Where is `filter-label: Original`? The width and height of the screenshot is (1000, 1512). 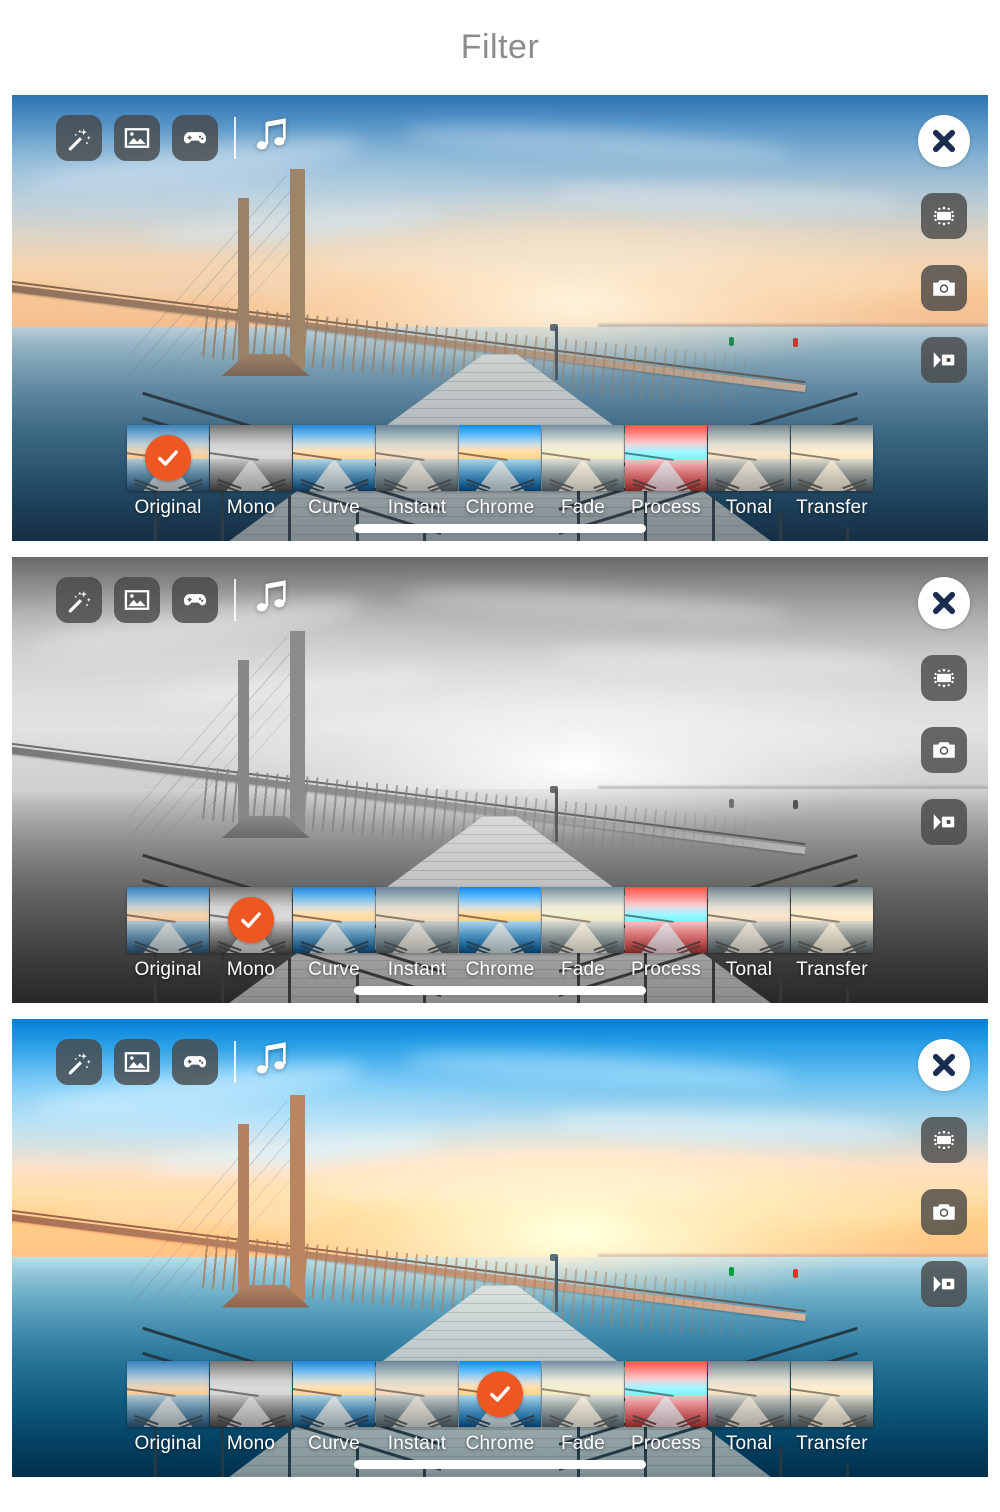 filter-label: Original is located at coordinates (168, 1443).